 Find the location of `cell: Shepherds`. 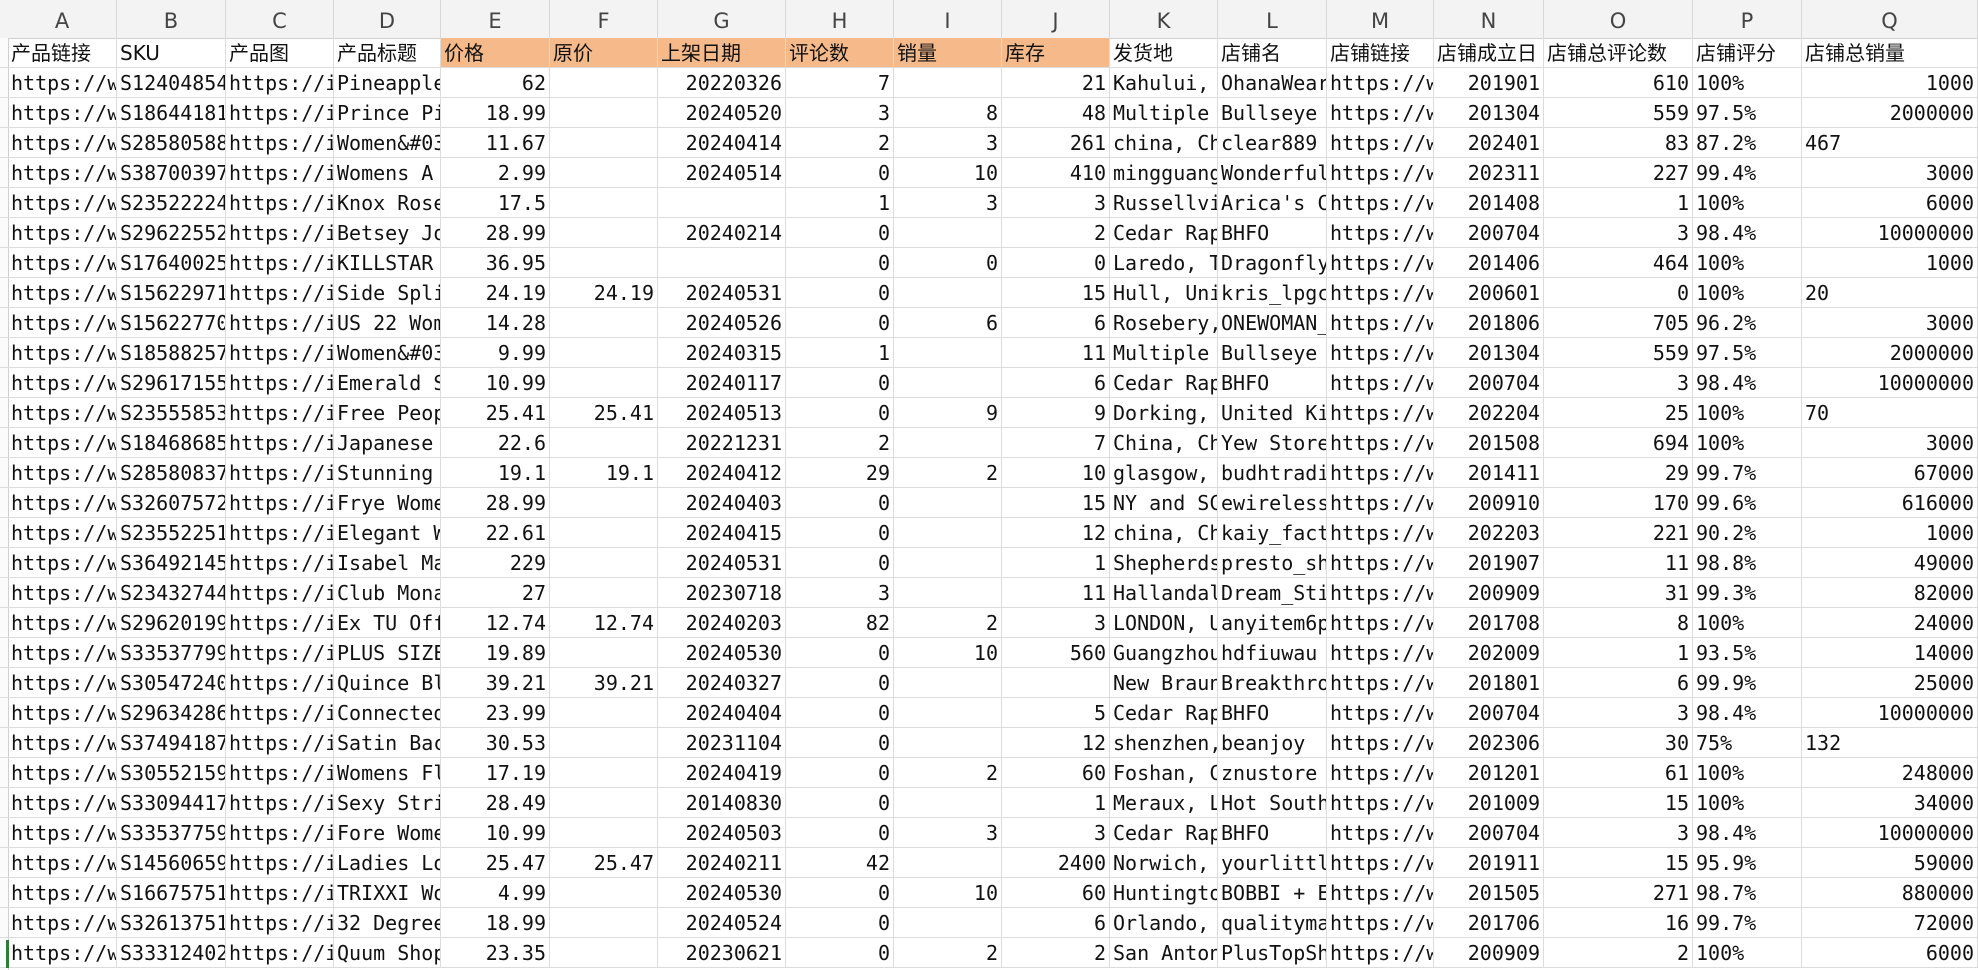

cell: Shepherds is located at coordinates (1164, 562).